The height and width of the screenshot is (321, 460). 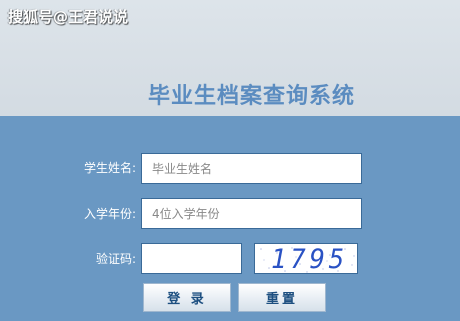 I want to click on reset-button: 重置, so click(x=282, y=297).